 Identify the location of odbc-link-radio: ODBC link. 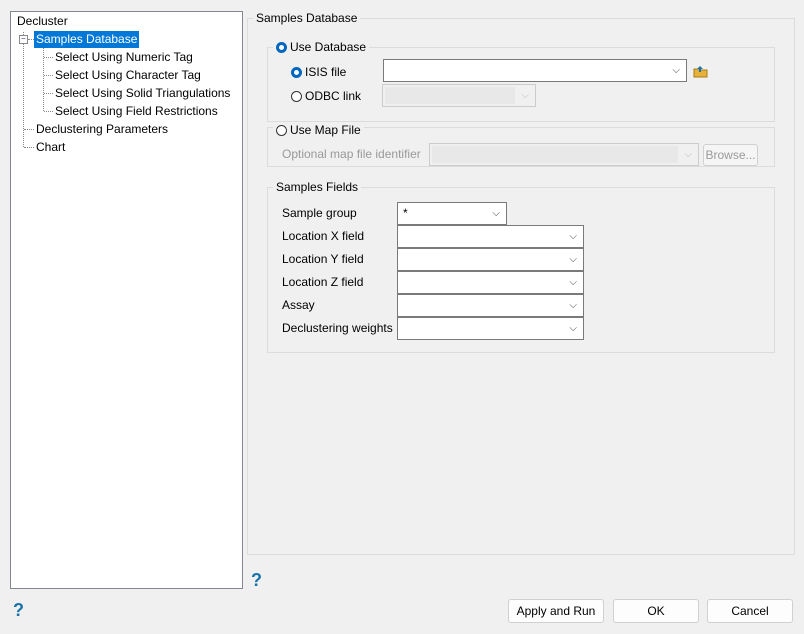
(326, 96).